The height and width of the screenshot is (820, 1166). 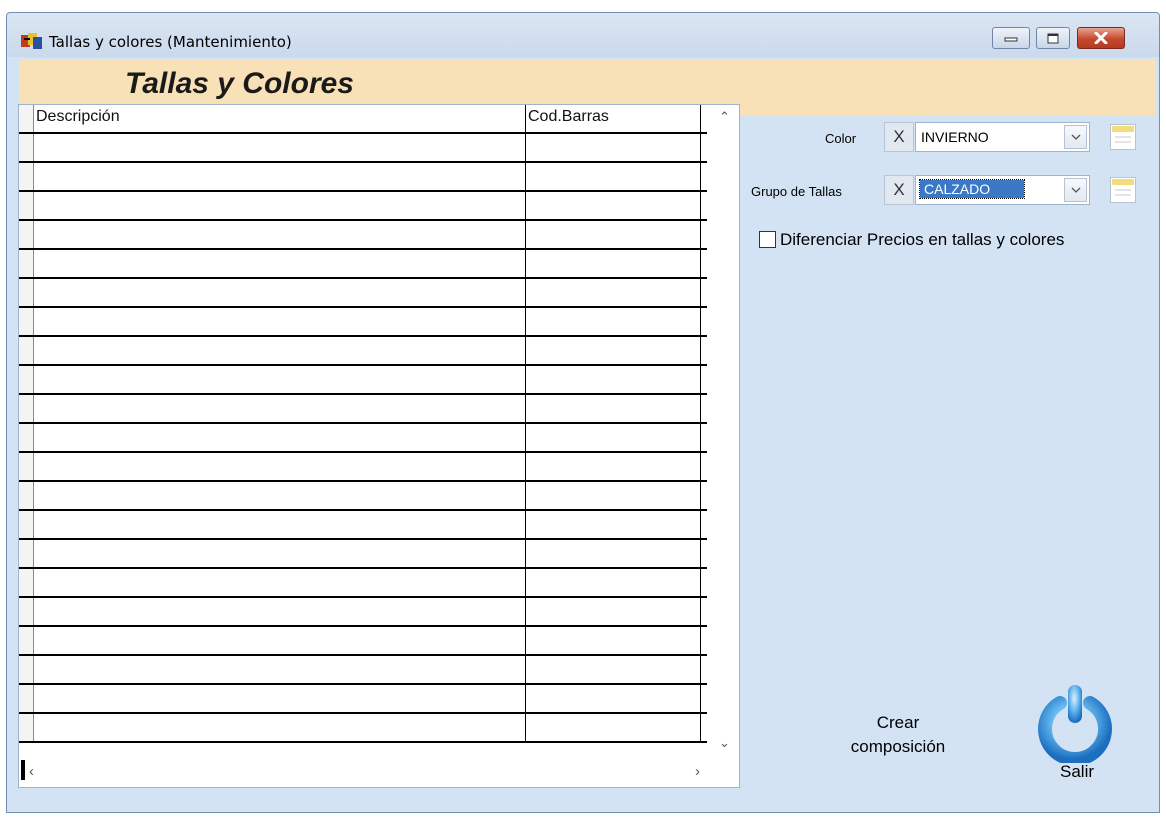 I want to click on color-clear-button: X, so click(x=899, y=137).